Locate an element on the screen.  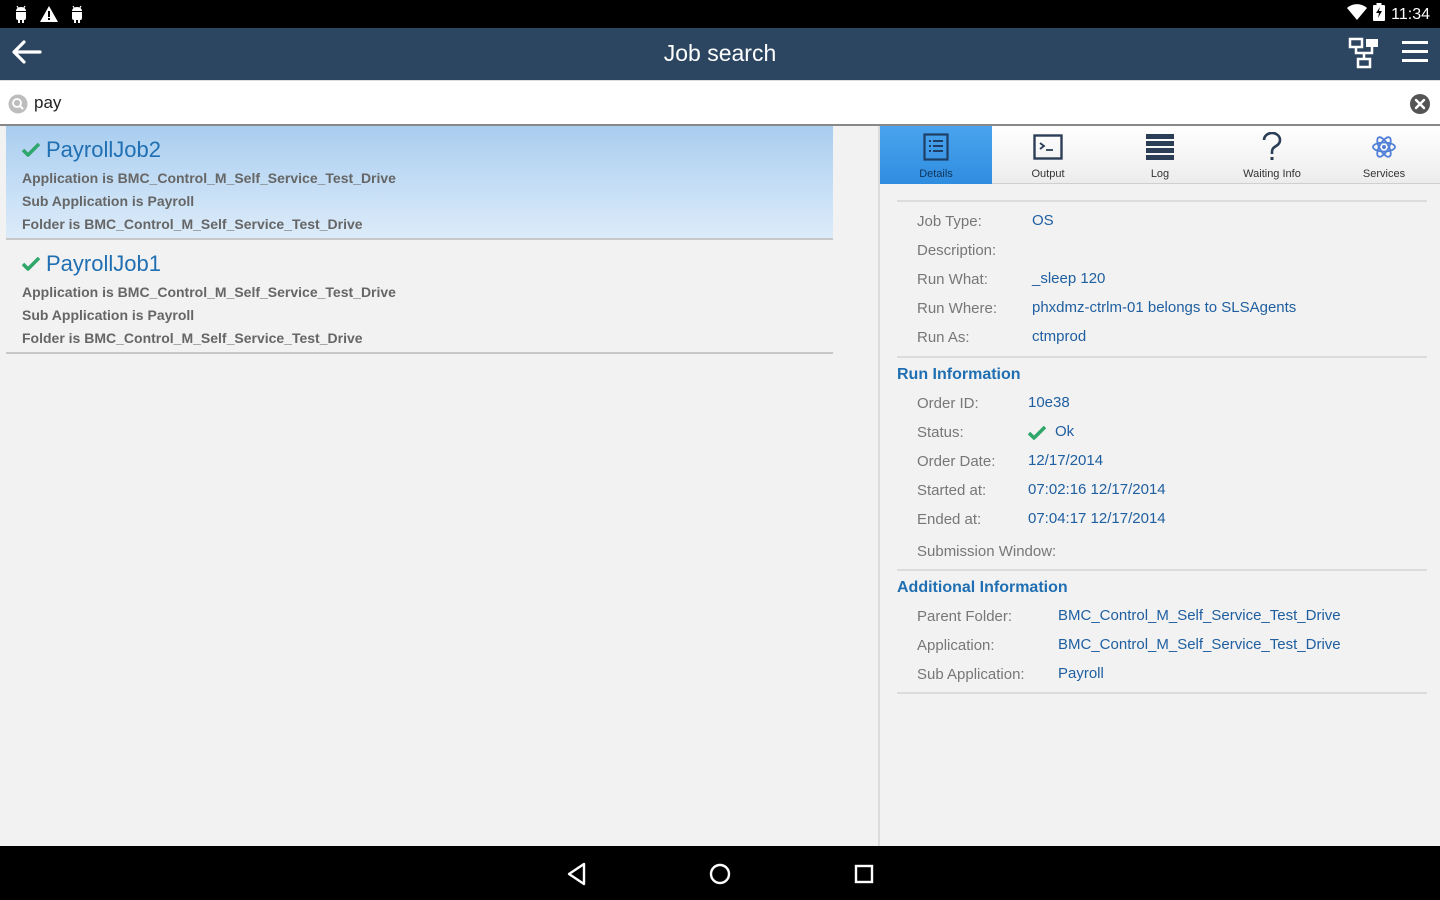
clock-text: 11:34 is located at coordinates (1410, 14).